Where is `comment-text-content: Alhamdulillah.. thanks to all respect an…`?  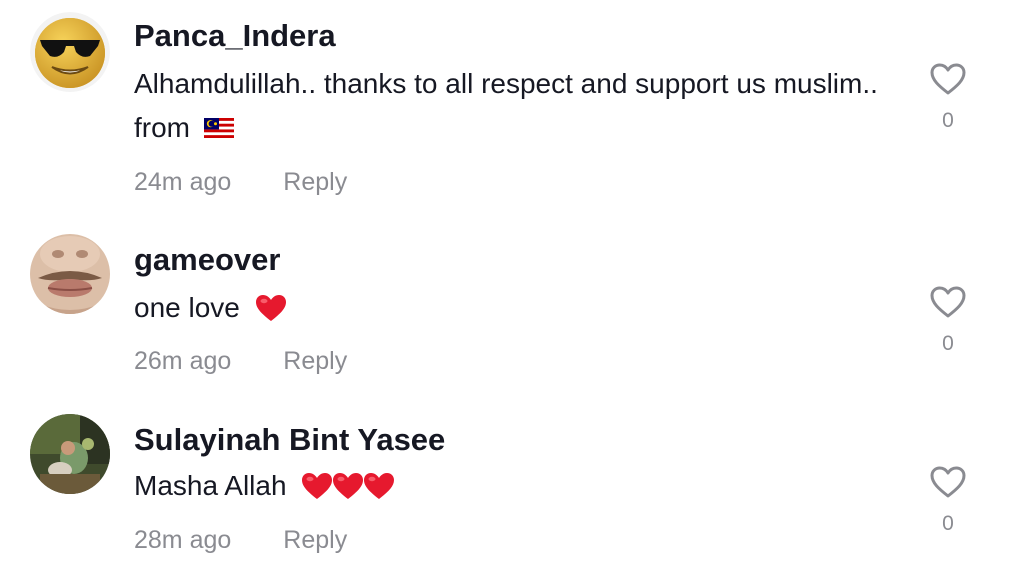 comment-text-content: Alhamdulillah.. thanks to all respect an… is located at coordinates (506, 105).